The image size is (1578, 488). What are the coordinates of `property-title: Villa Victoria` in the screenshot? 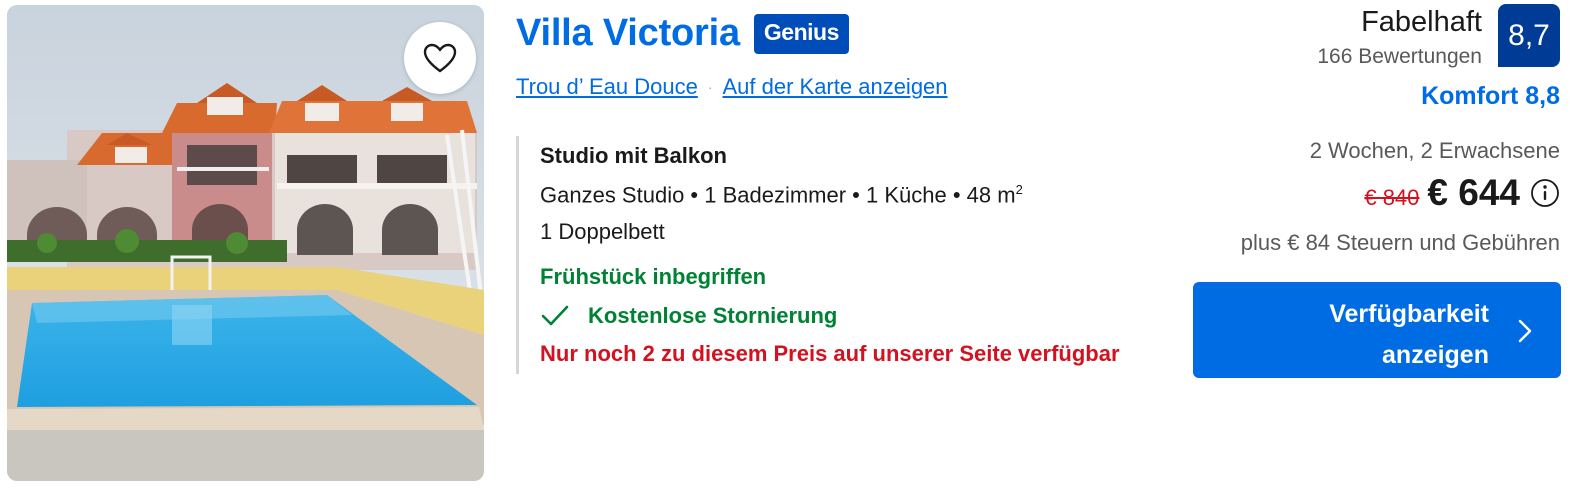 It's located at (628, 33).